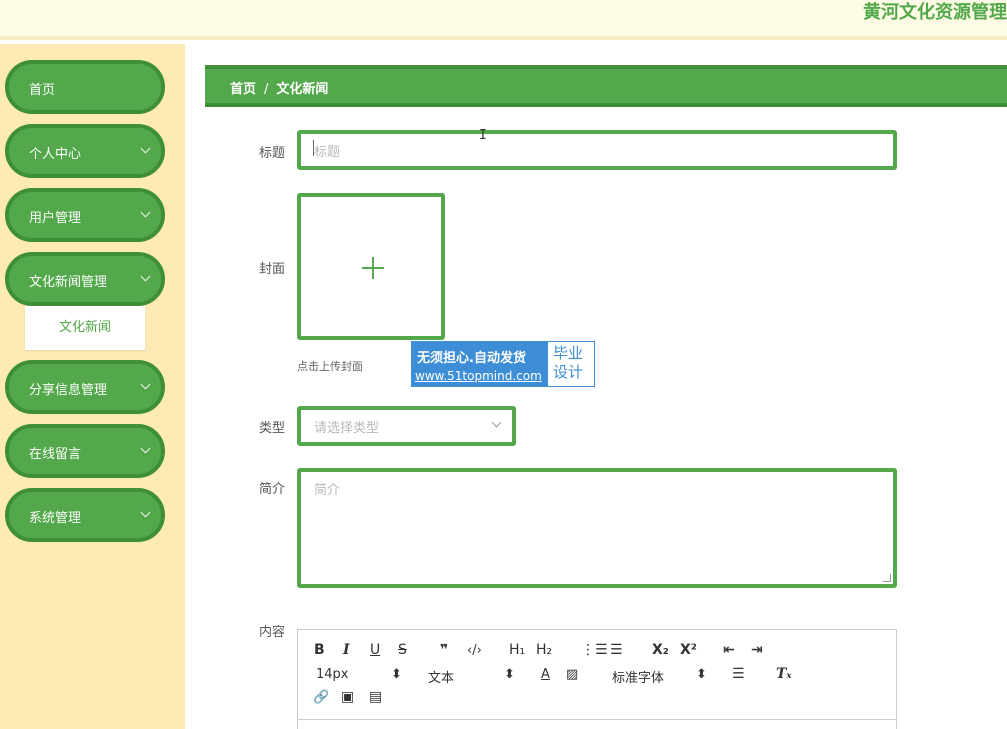 Image resolution: width=1007 pixels, height=729 pixels. Describe the element at coordinates (757, 650) in the screenshot. I see `indent-button: ⇥` at that location.